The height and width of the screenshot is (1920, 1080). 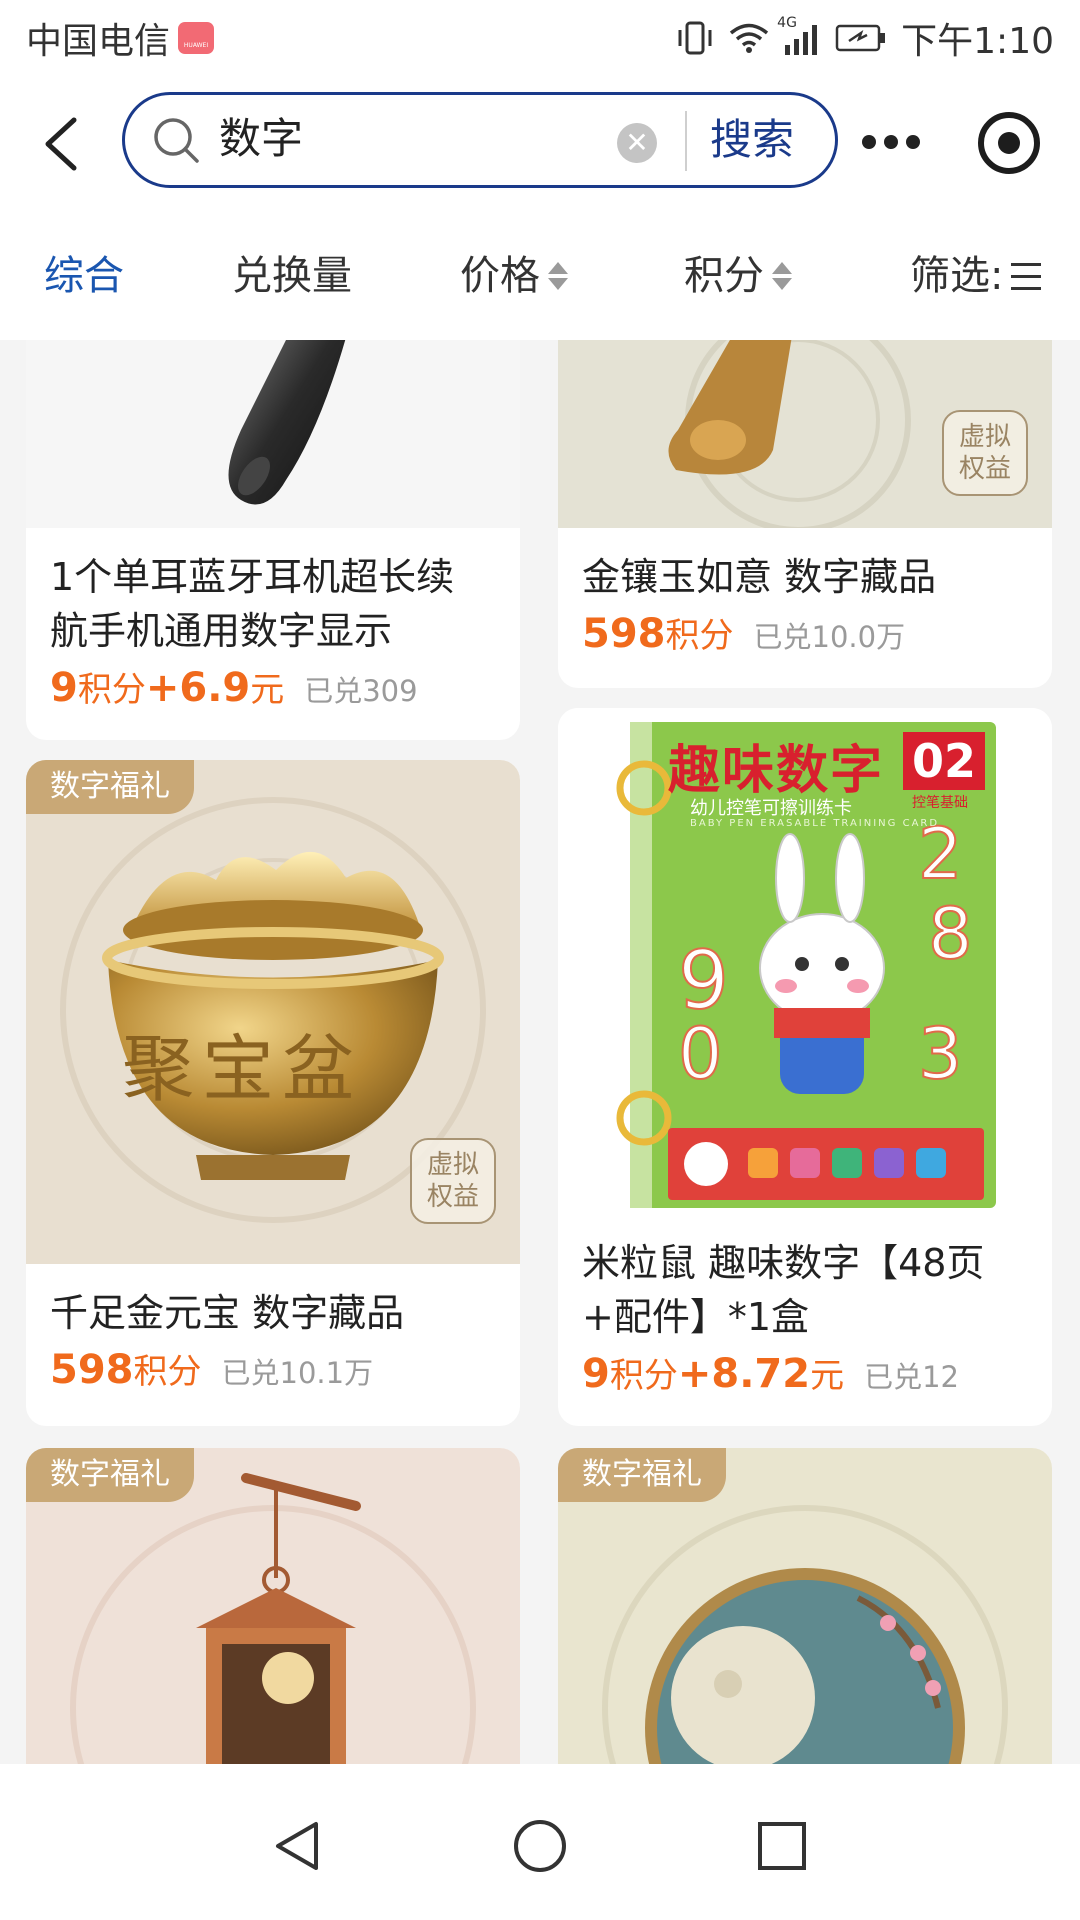 What do you see at coordinates (637, 143) in the screenshot?
I see `clear-search-icon: ✕` at bounding box center [637, 143].